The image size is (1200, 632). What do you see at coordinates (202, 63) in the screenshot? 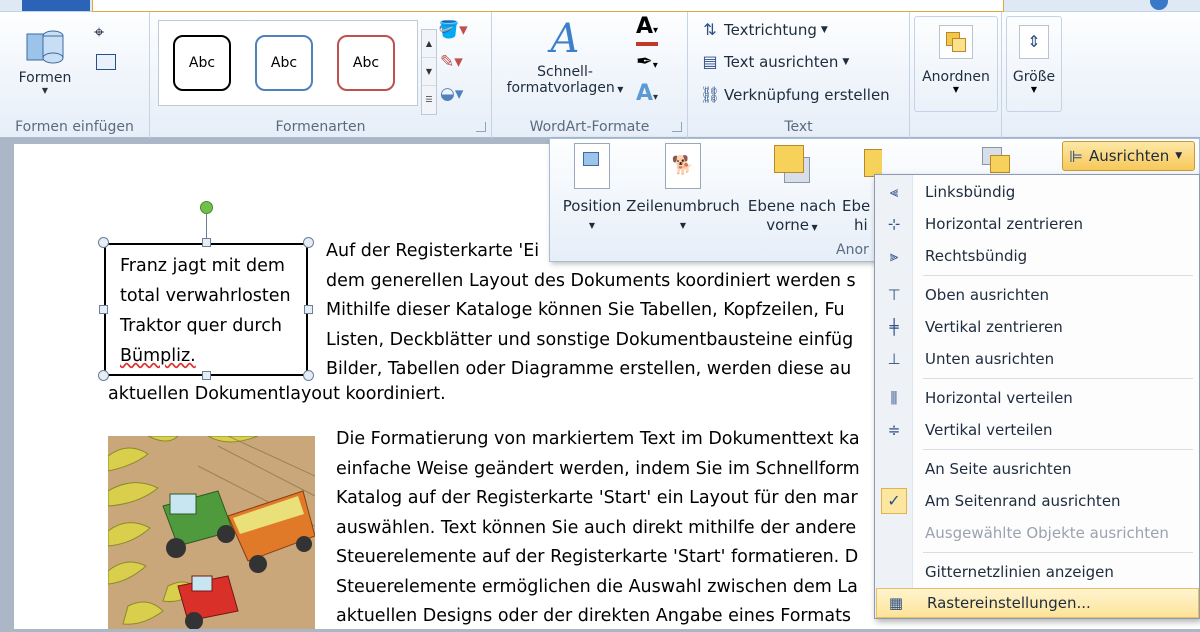
I see `shape-style-black: Abc` at bounding box center [202, 63].